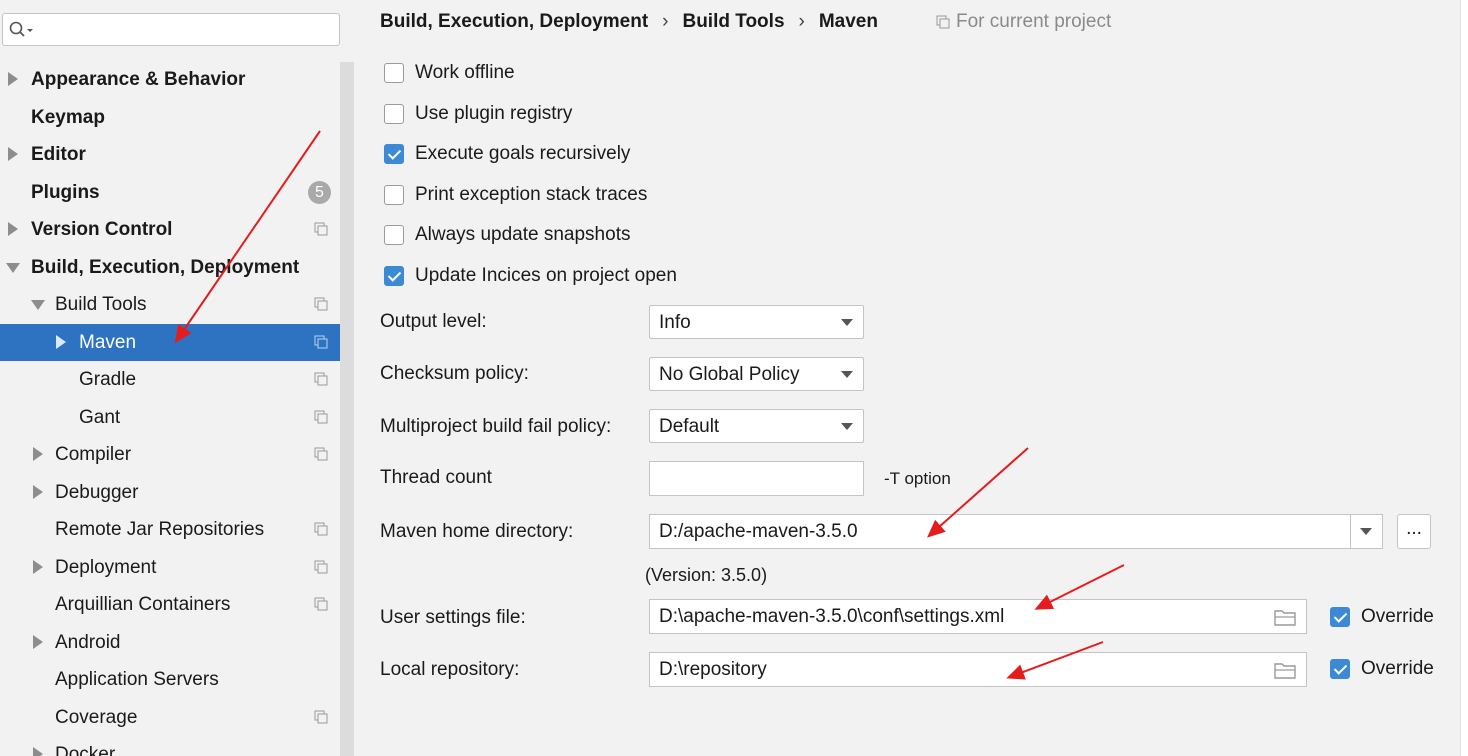 This screenshot has width=1468, height=756. I want to click on tree-item-coverage: Coverage, so click(177, 717).